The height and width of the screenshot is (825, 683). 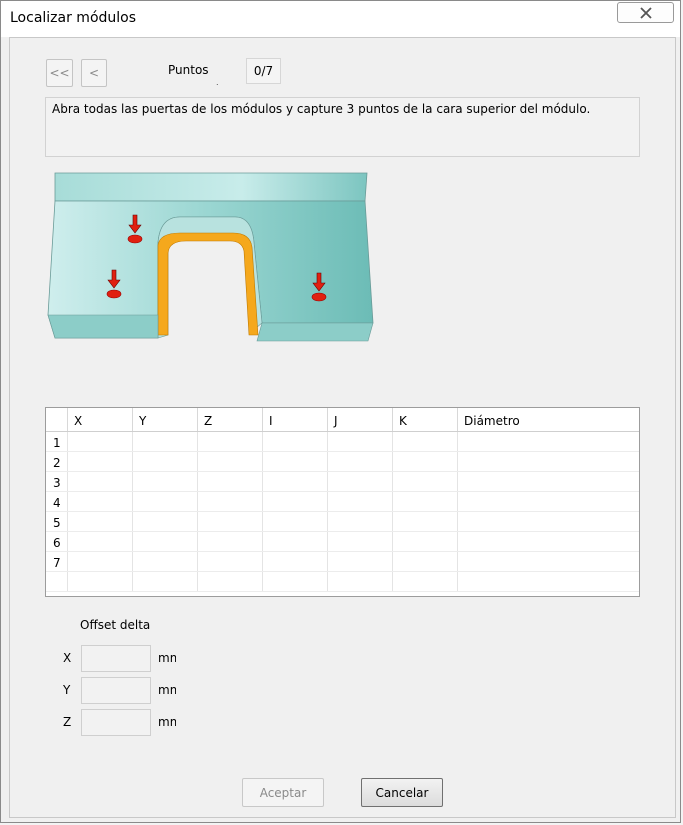 What do you see at coordinates (165, 419) in the screenshot?
I see `column-header-y: Y` at bounding box center [165, 419].